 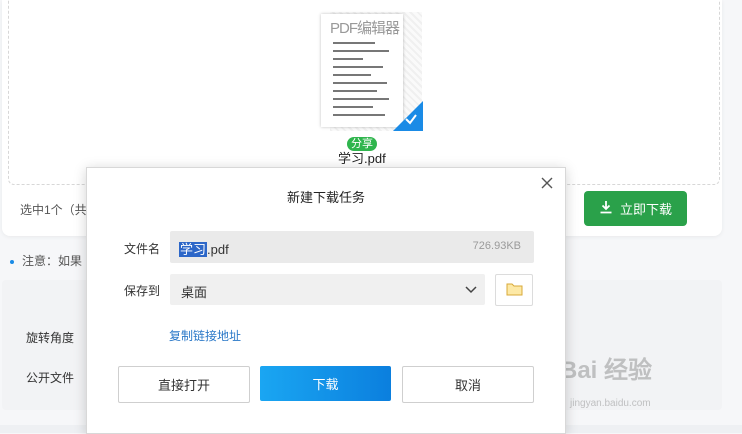 I want to click on filename-selected-text: 学习, so click(x=193, y=249).